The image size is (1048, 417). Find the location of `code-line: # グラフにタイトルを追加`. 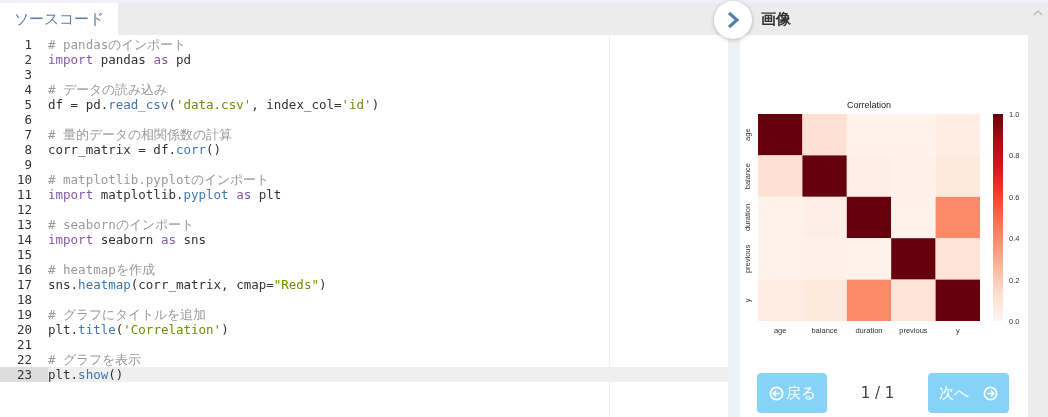

code-line: # グラフにタイトルを追加 is located at coordinates (127, 314).